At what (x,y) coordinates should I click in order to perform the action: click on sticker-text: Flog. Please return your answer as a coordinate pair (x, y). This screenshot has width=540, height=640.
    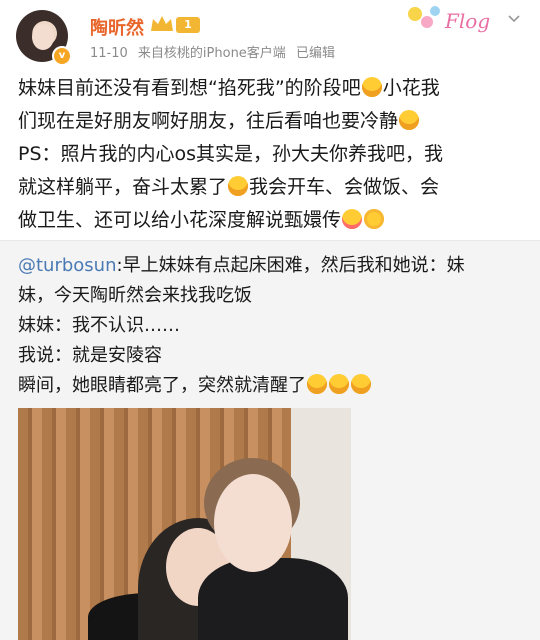
    Looking at the image, I should click on (467, 21).